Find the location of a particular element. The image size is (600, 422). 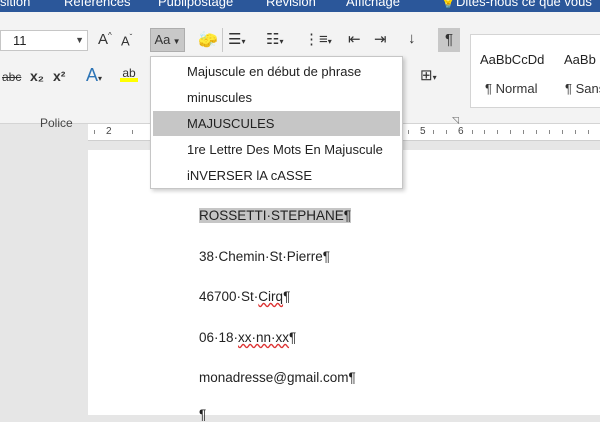

paragraph-name: ROSSETTI·STEPHANE¶ is located at coordinates (275, 215).